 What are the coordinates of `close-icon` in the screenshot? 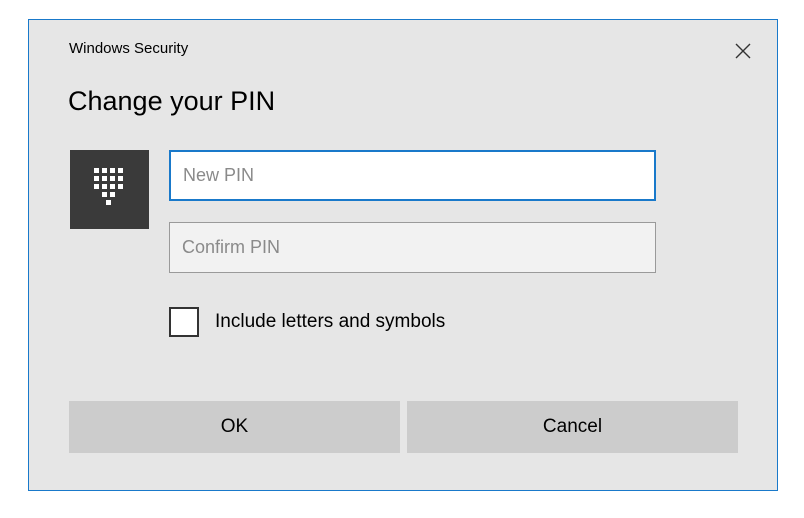 It's located at (743, 51).